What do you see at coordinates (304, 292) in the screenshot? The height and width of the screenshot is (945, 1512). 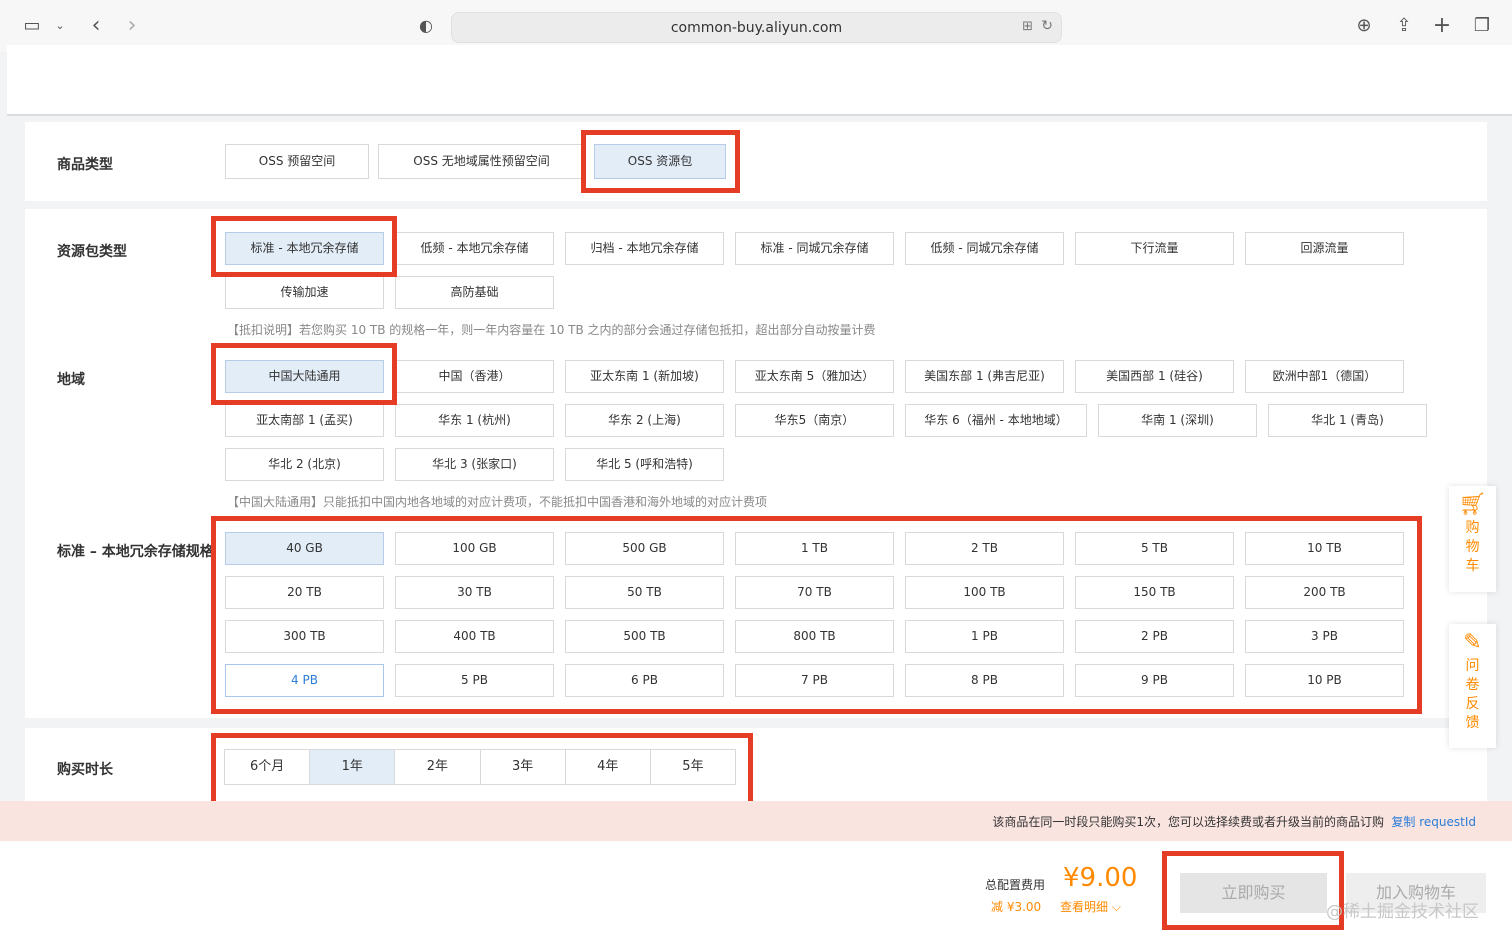 I see `package-option: 传输加速` at bounding box center [304, 292].